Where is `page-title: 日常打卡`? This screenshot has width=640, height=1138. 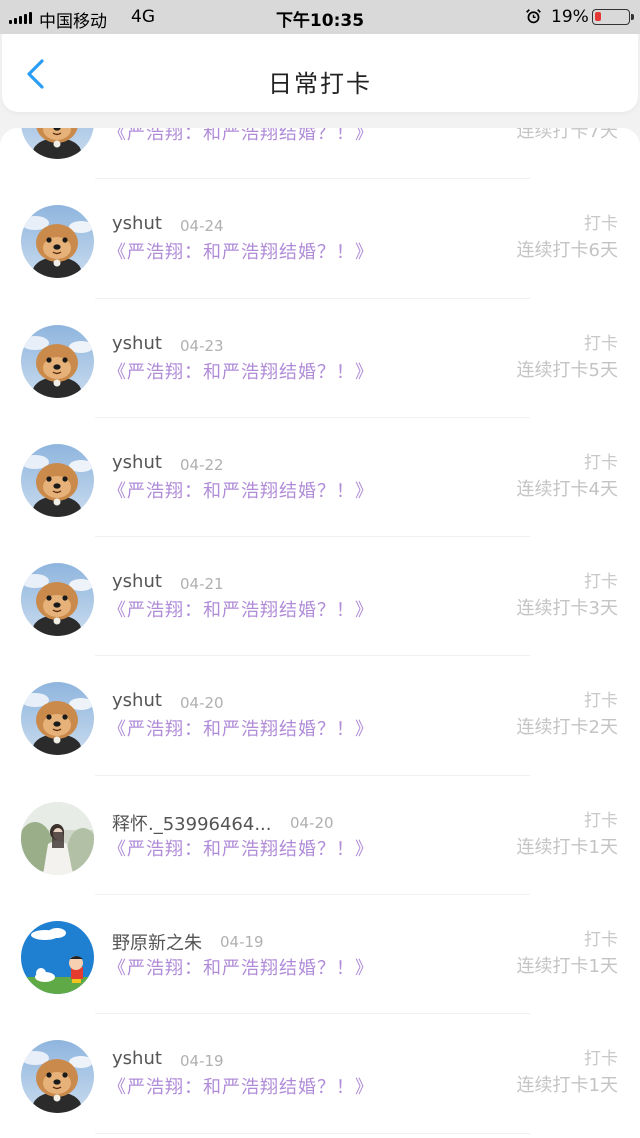 page-title: 日常打卡 is located at coordinates (320, 84).